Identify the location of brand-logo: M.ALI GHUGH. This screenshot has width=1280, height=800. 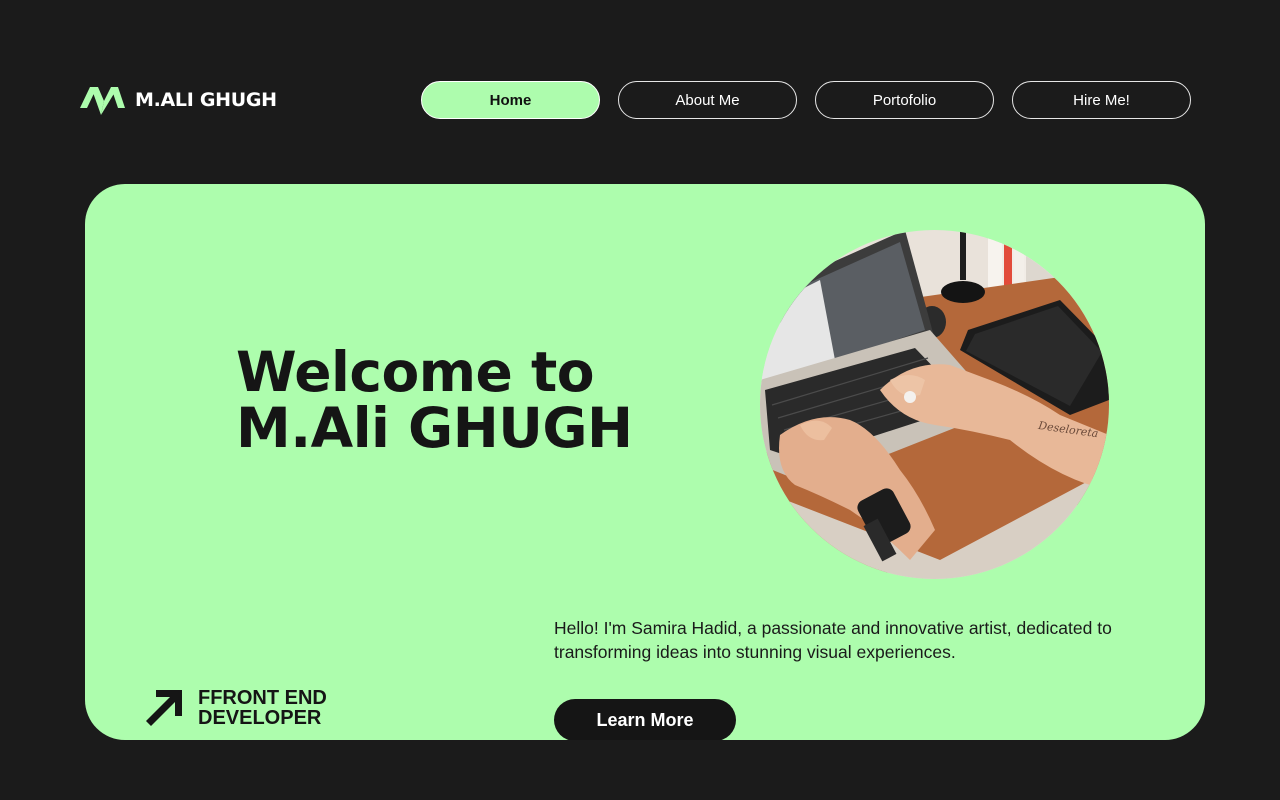
(178, 100).